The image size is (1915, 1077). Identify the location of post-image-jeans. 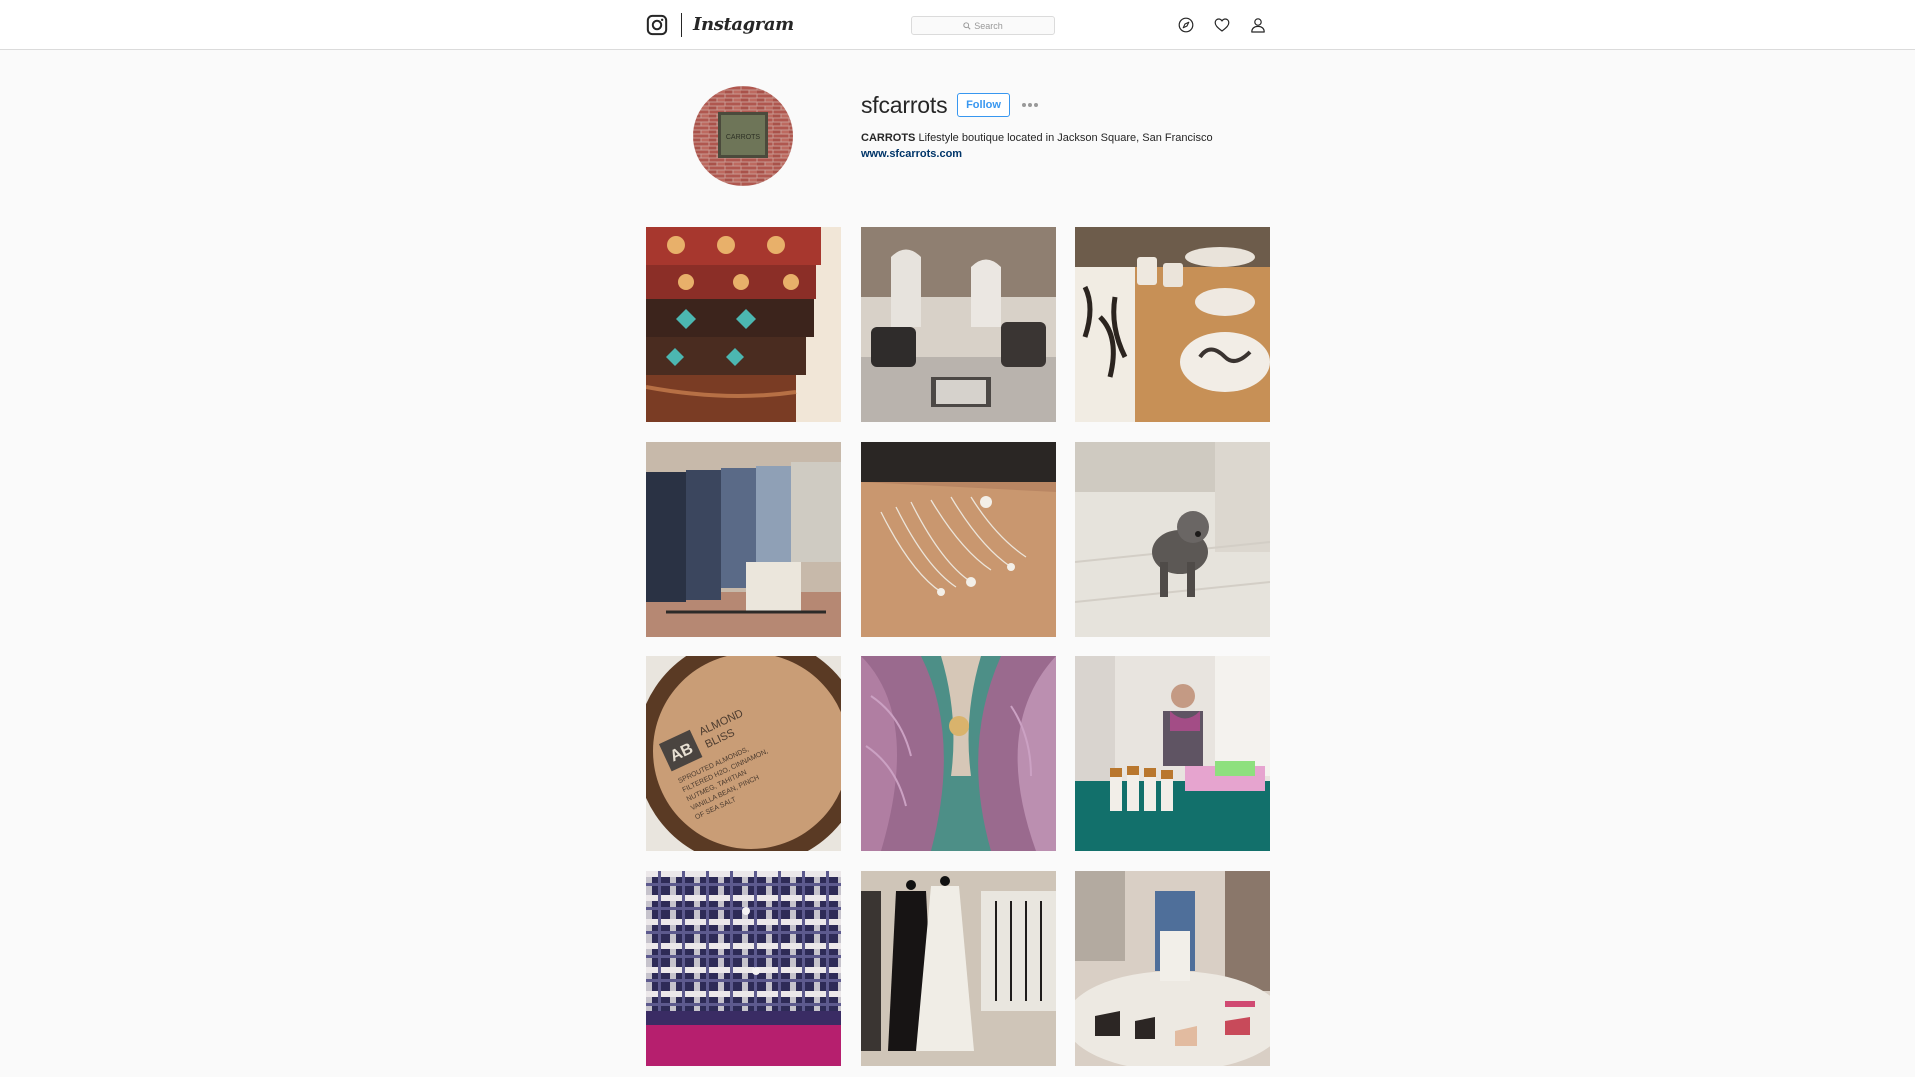
(743, 539).